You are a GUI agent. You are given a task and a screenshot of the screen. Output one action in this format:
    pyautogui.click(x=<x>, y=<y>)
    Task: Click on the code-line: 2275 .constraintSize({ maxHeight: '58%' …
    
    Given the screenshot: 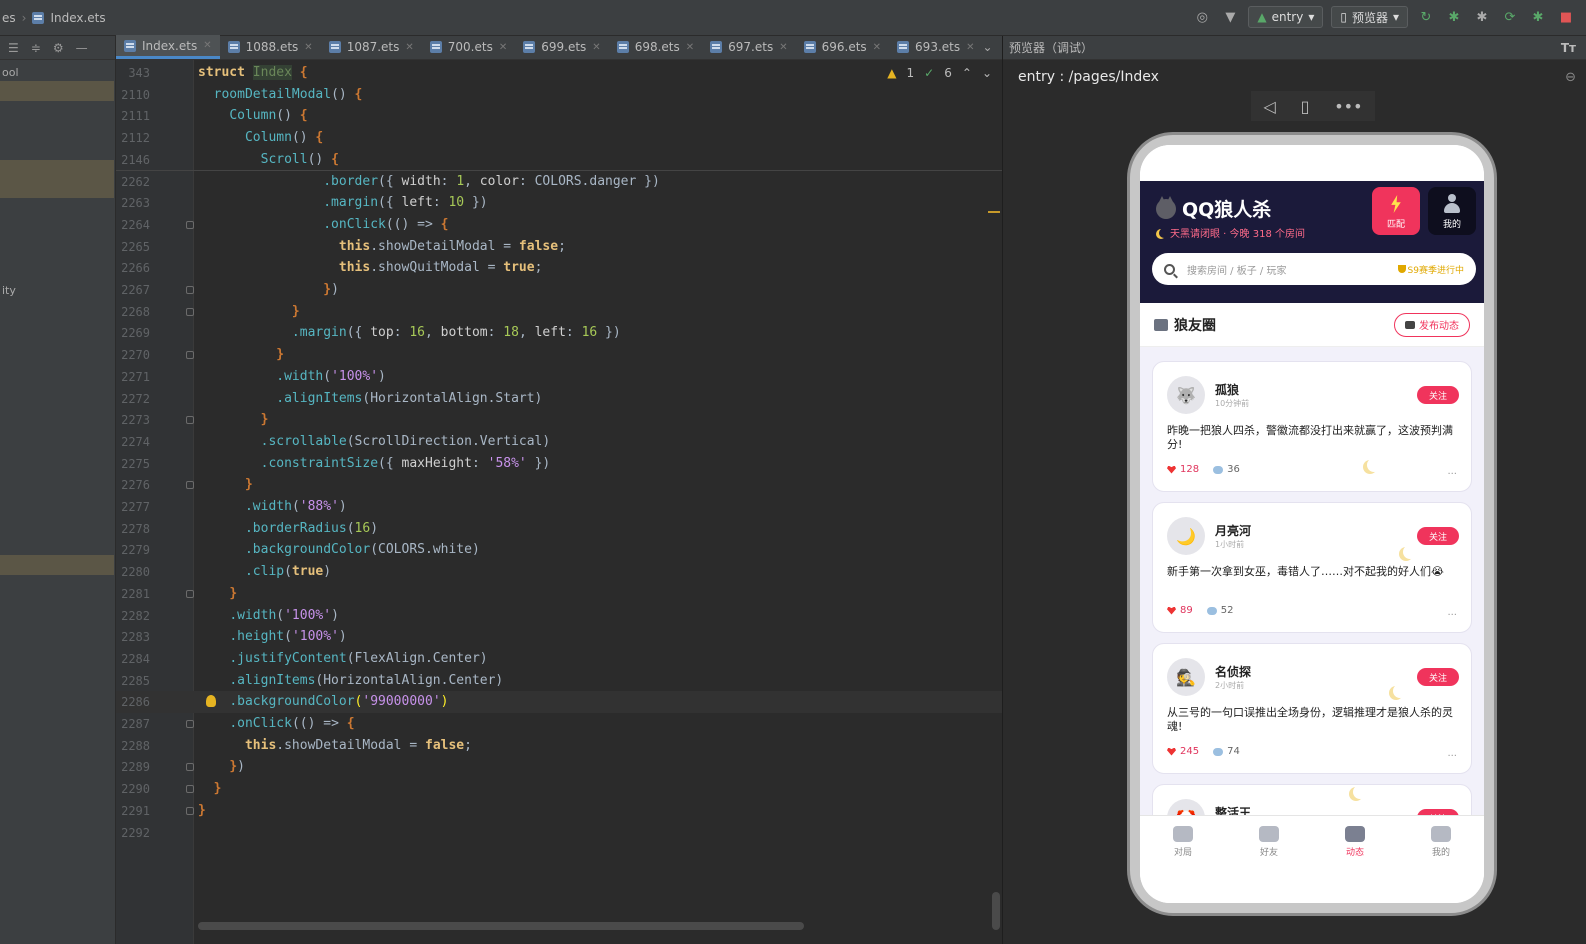 What is the action you would take?
    pyautogui.click(x=559, y=464)
    